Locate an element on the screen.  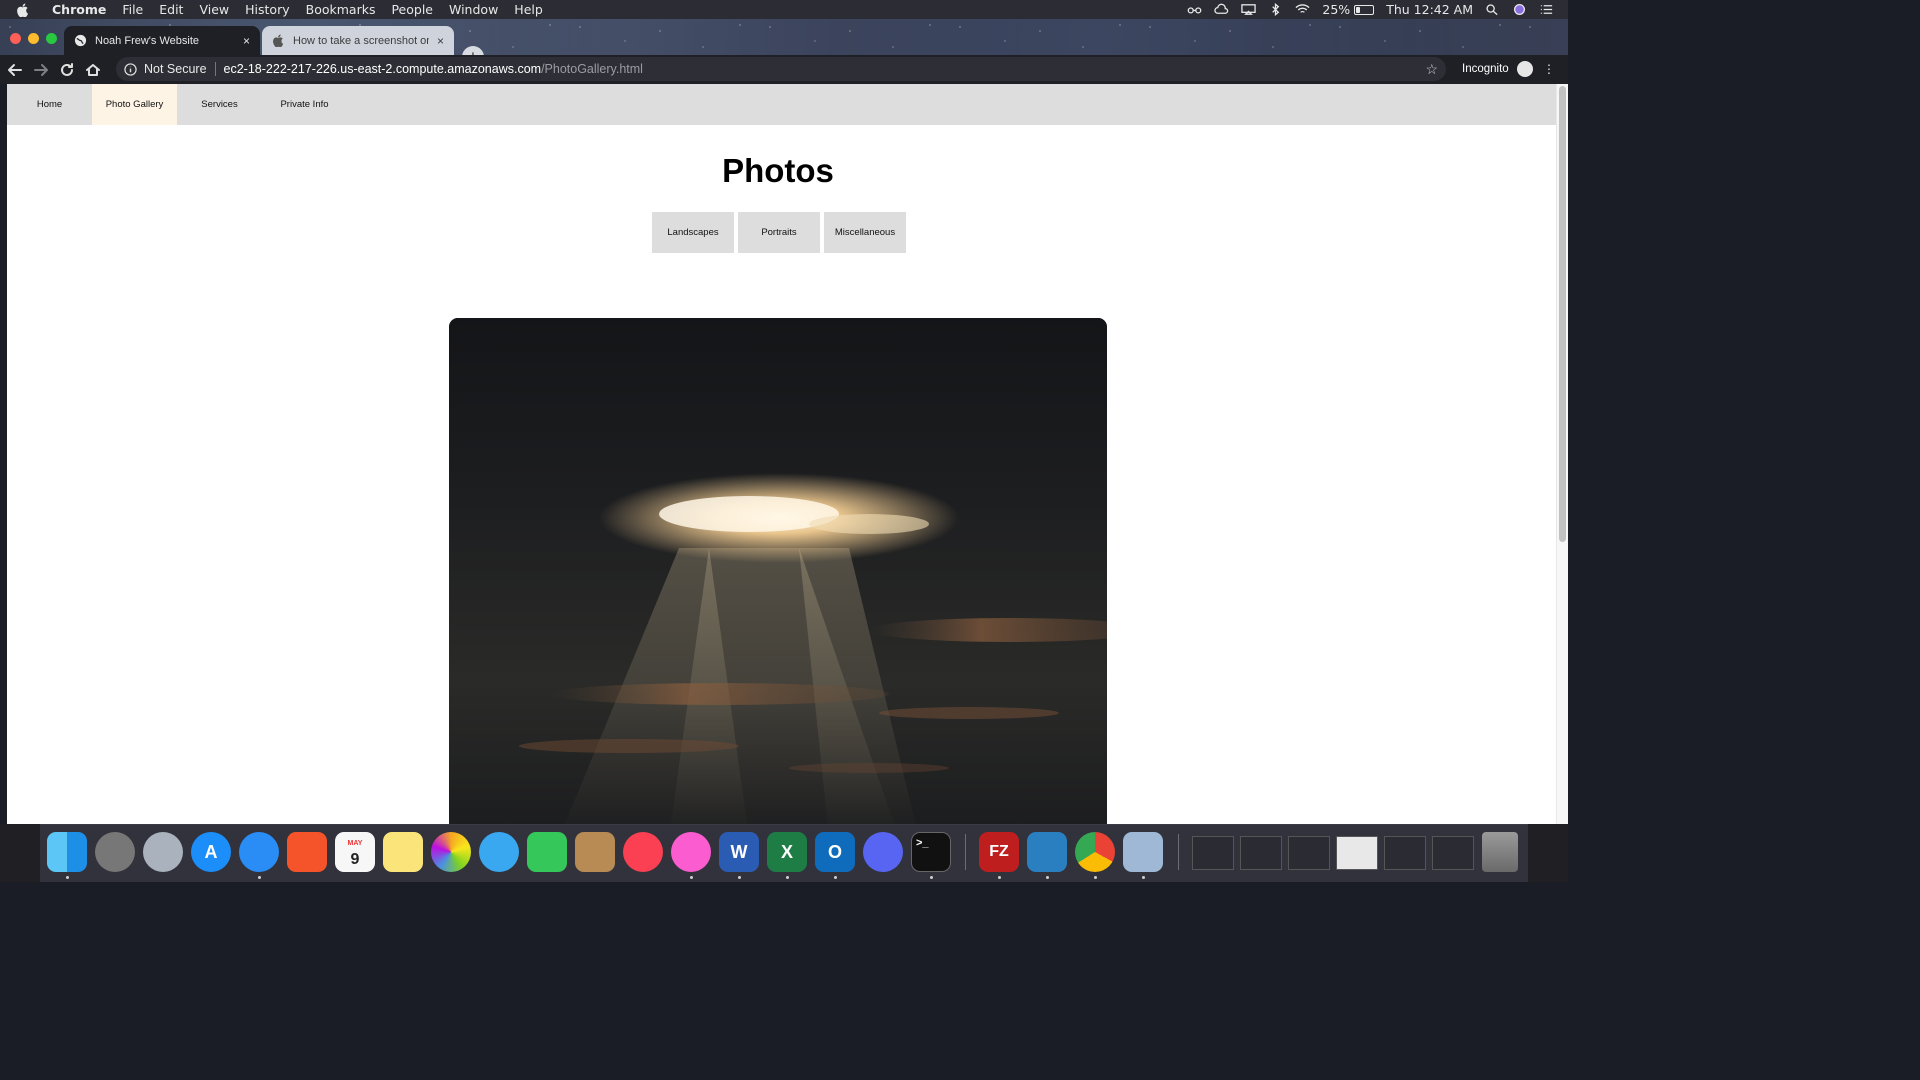
chrome-menu-icon: · · · is located at coordinates (1549, 68).